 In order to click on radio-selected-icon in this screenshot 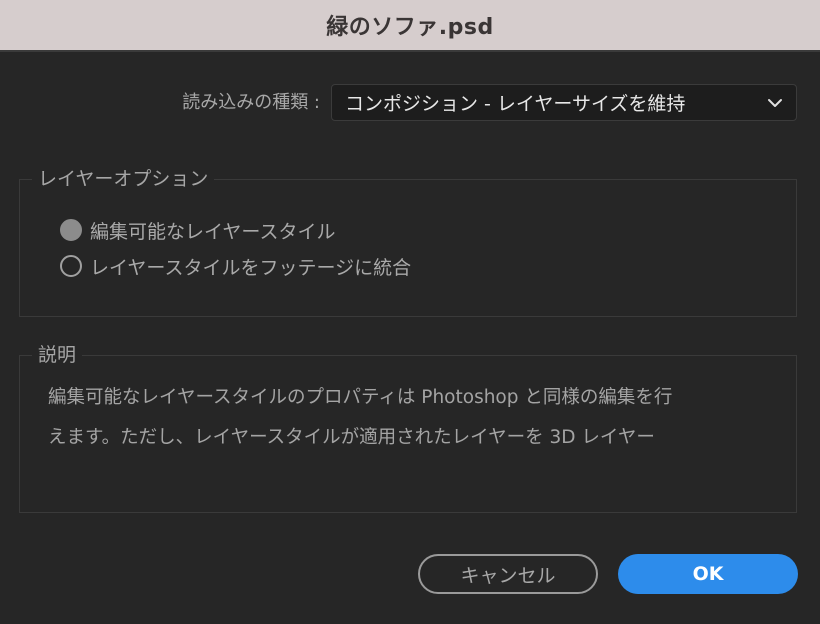, I will do `click(71, 230)`.